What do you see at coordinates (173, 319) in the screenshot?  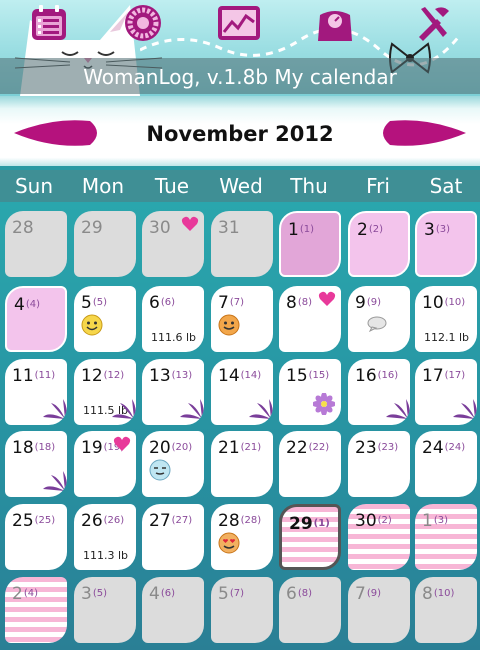 I see `day-cell: 6(6) 111.6 lb` at bounding box center [173, 319].